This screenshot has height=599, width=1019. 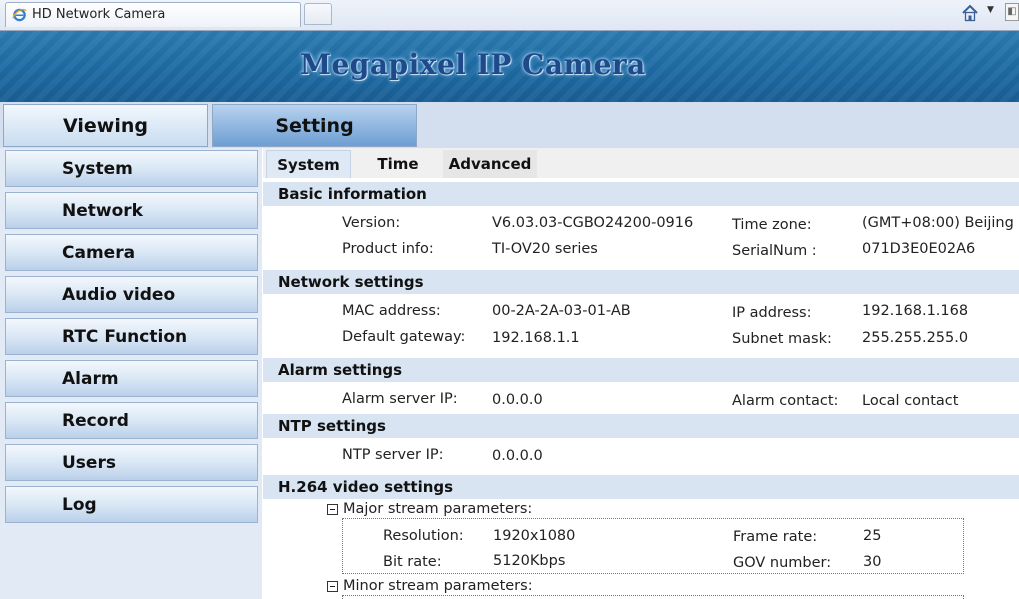 What do you see at coordinates (653, 597) in the screenshot?
I see `minor-stream-box` at bounding box center [653, 597].